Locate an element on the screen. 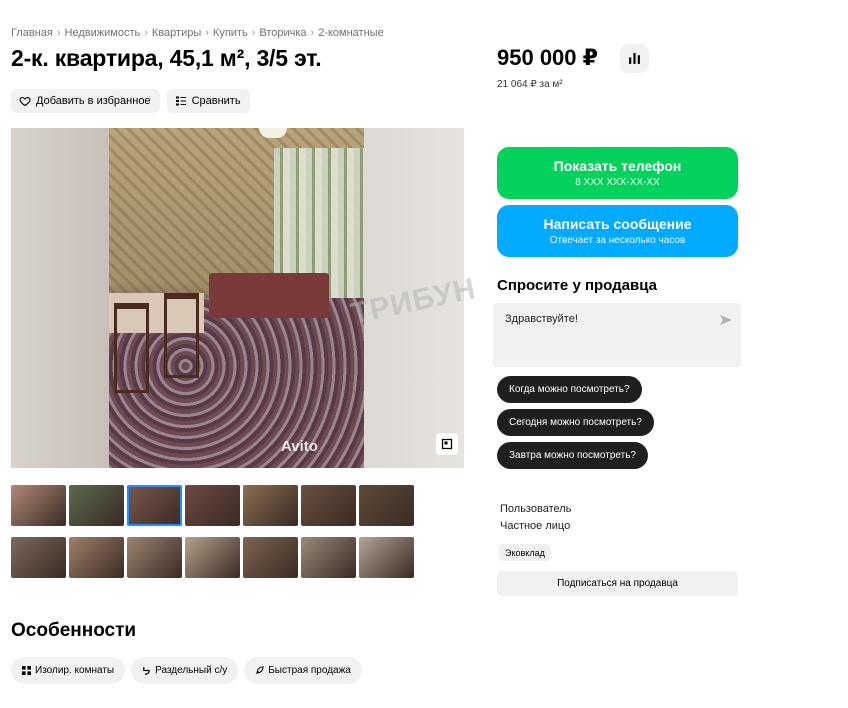  breadcrumb-realty: Недвижимость is located at coordinates (103, 33).